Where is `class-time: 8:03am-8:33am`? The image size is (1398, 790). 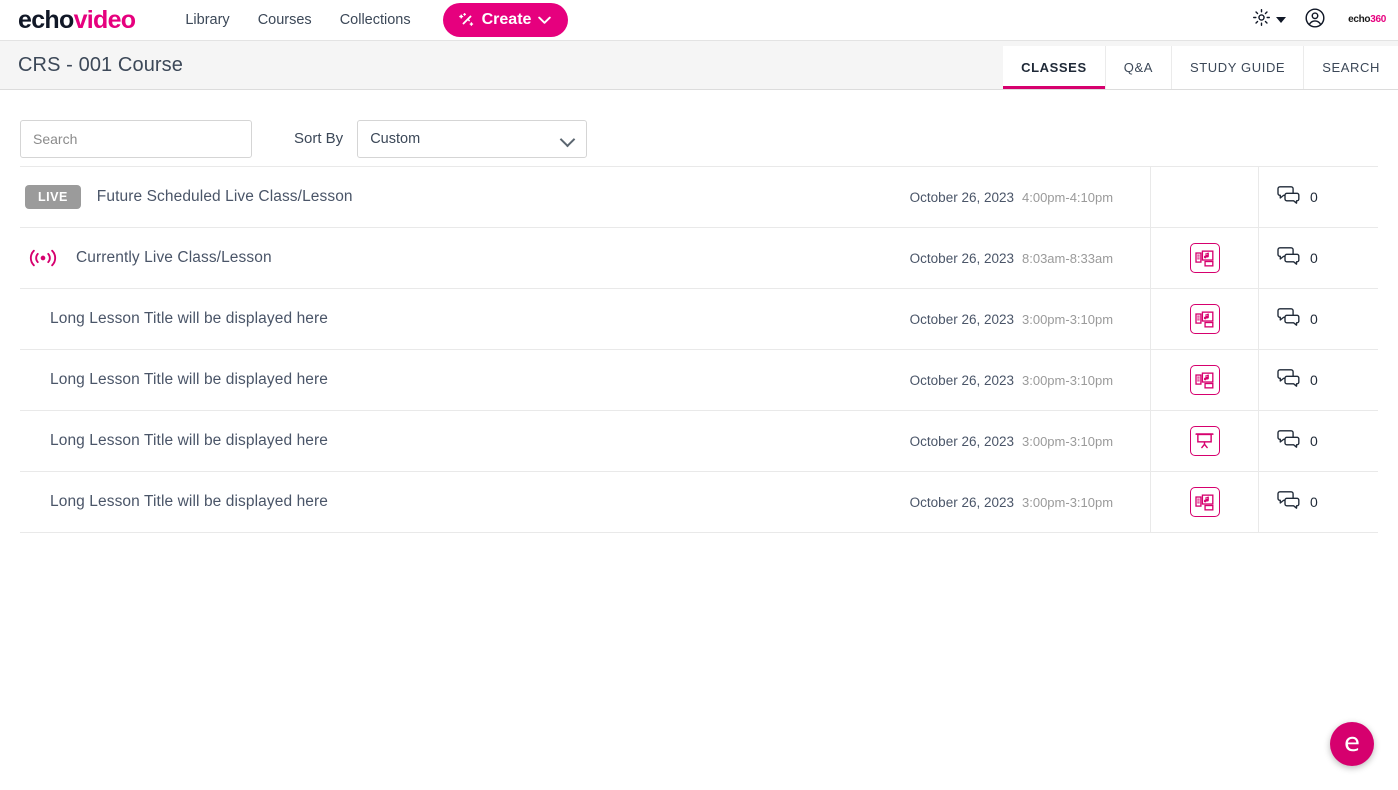 class-time: 8:03am-8:33am is located at coordinates (1068, 258).